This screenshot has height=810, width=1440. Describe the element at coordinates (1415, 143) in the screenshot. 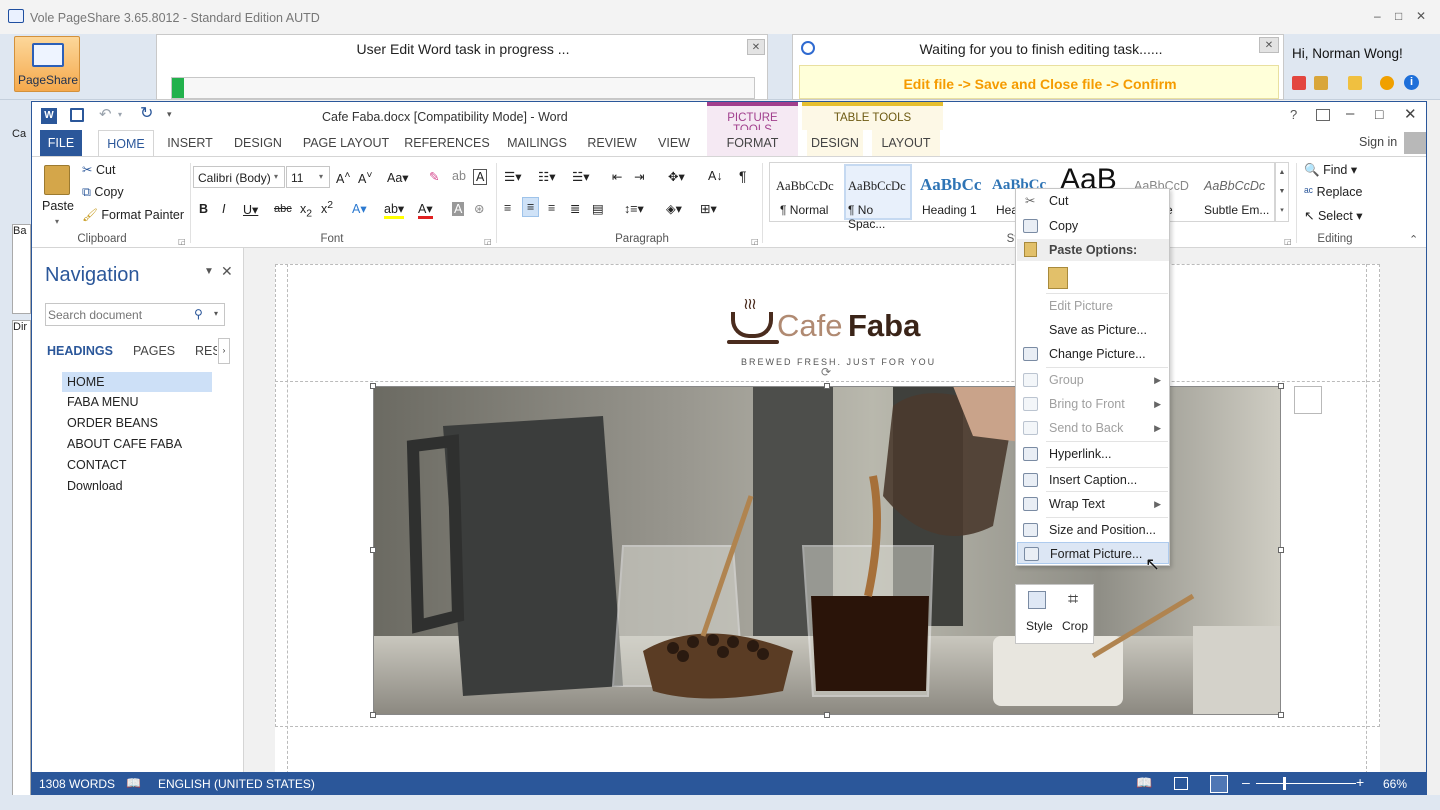

I see `user-avatar` at that location.